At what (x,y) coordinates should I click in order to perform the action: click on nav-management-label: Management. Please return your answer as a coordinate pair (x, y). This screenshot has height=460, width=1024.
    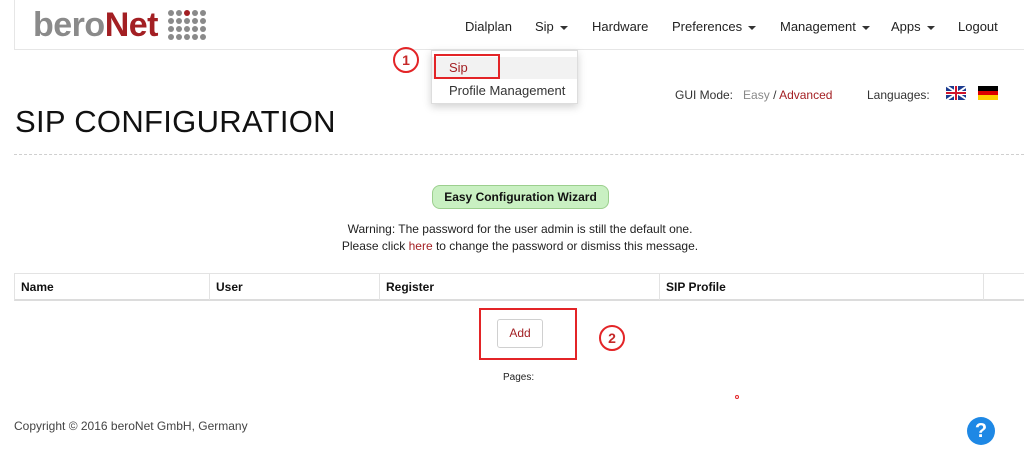
    Looking at the image, I should click on (818, 26).